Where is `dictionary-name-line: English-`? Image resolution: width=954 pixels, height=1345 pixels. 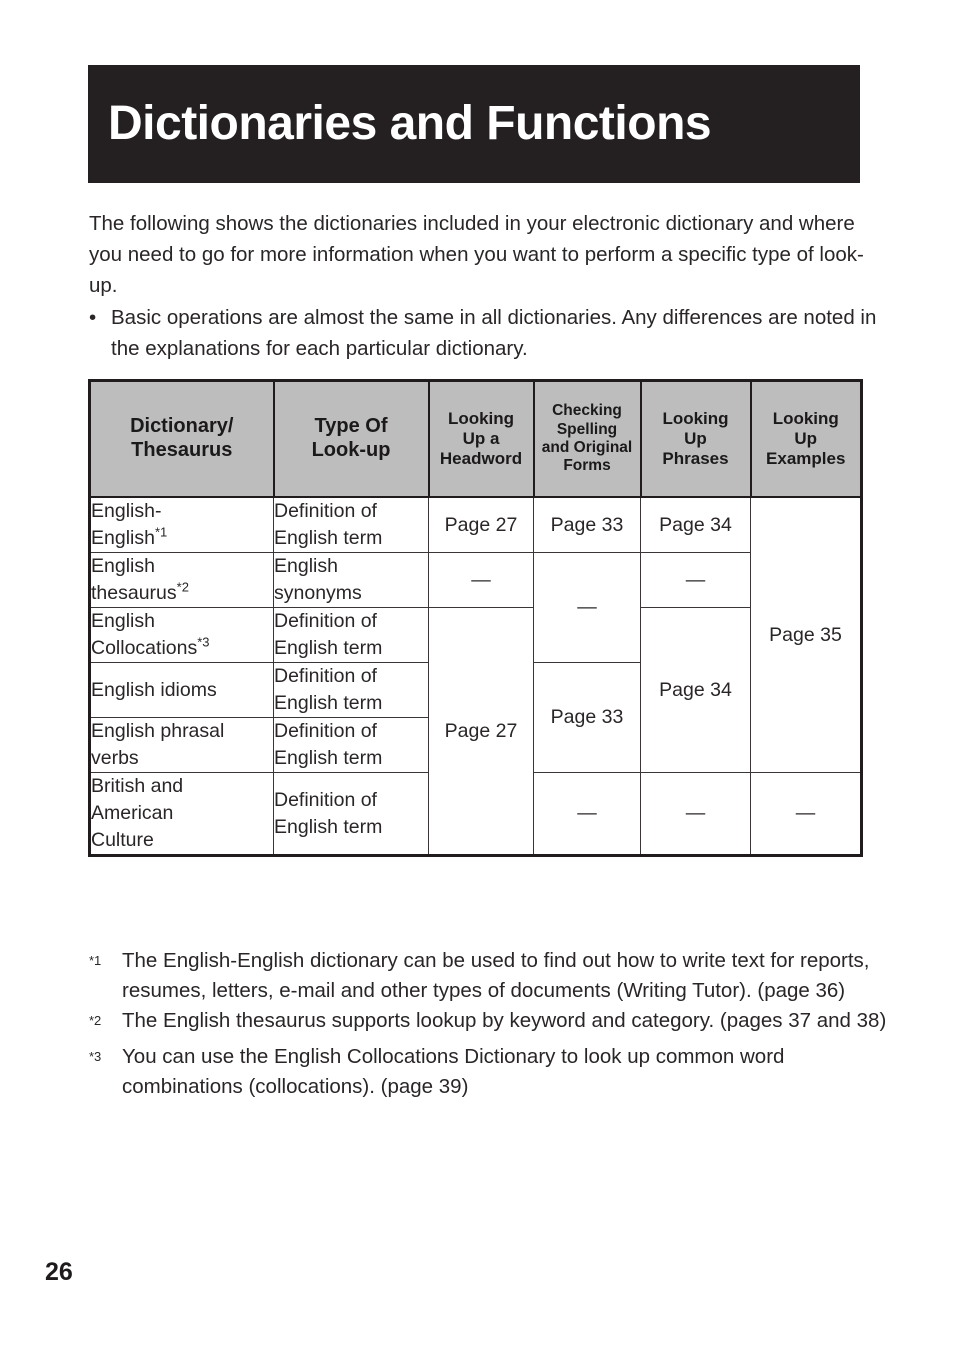 dictionary-name-line: English- is located at coordinates (126, 511).